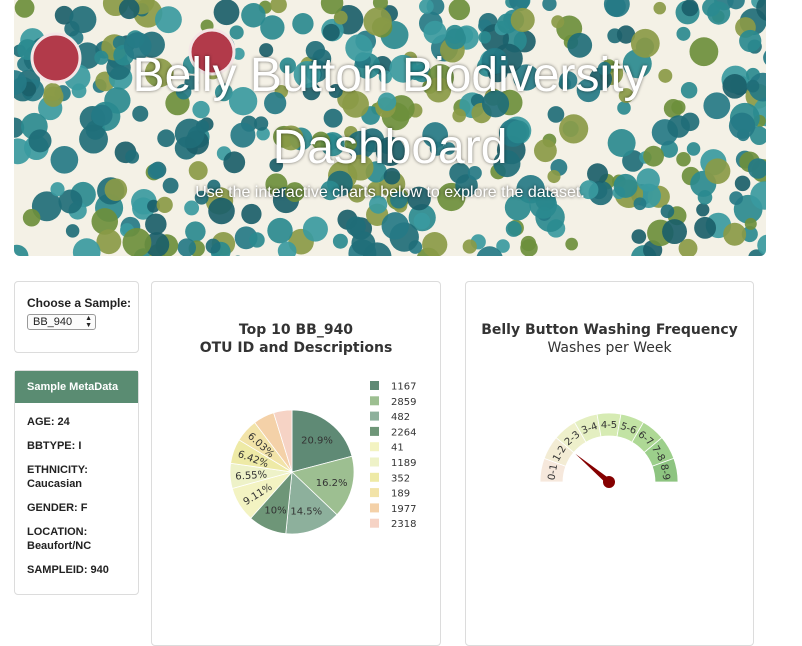  Describe the element at coordinates (79, 422) in the screenshot. I see `metadata-item-age: AGE: 24` at that location.